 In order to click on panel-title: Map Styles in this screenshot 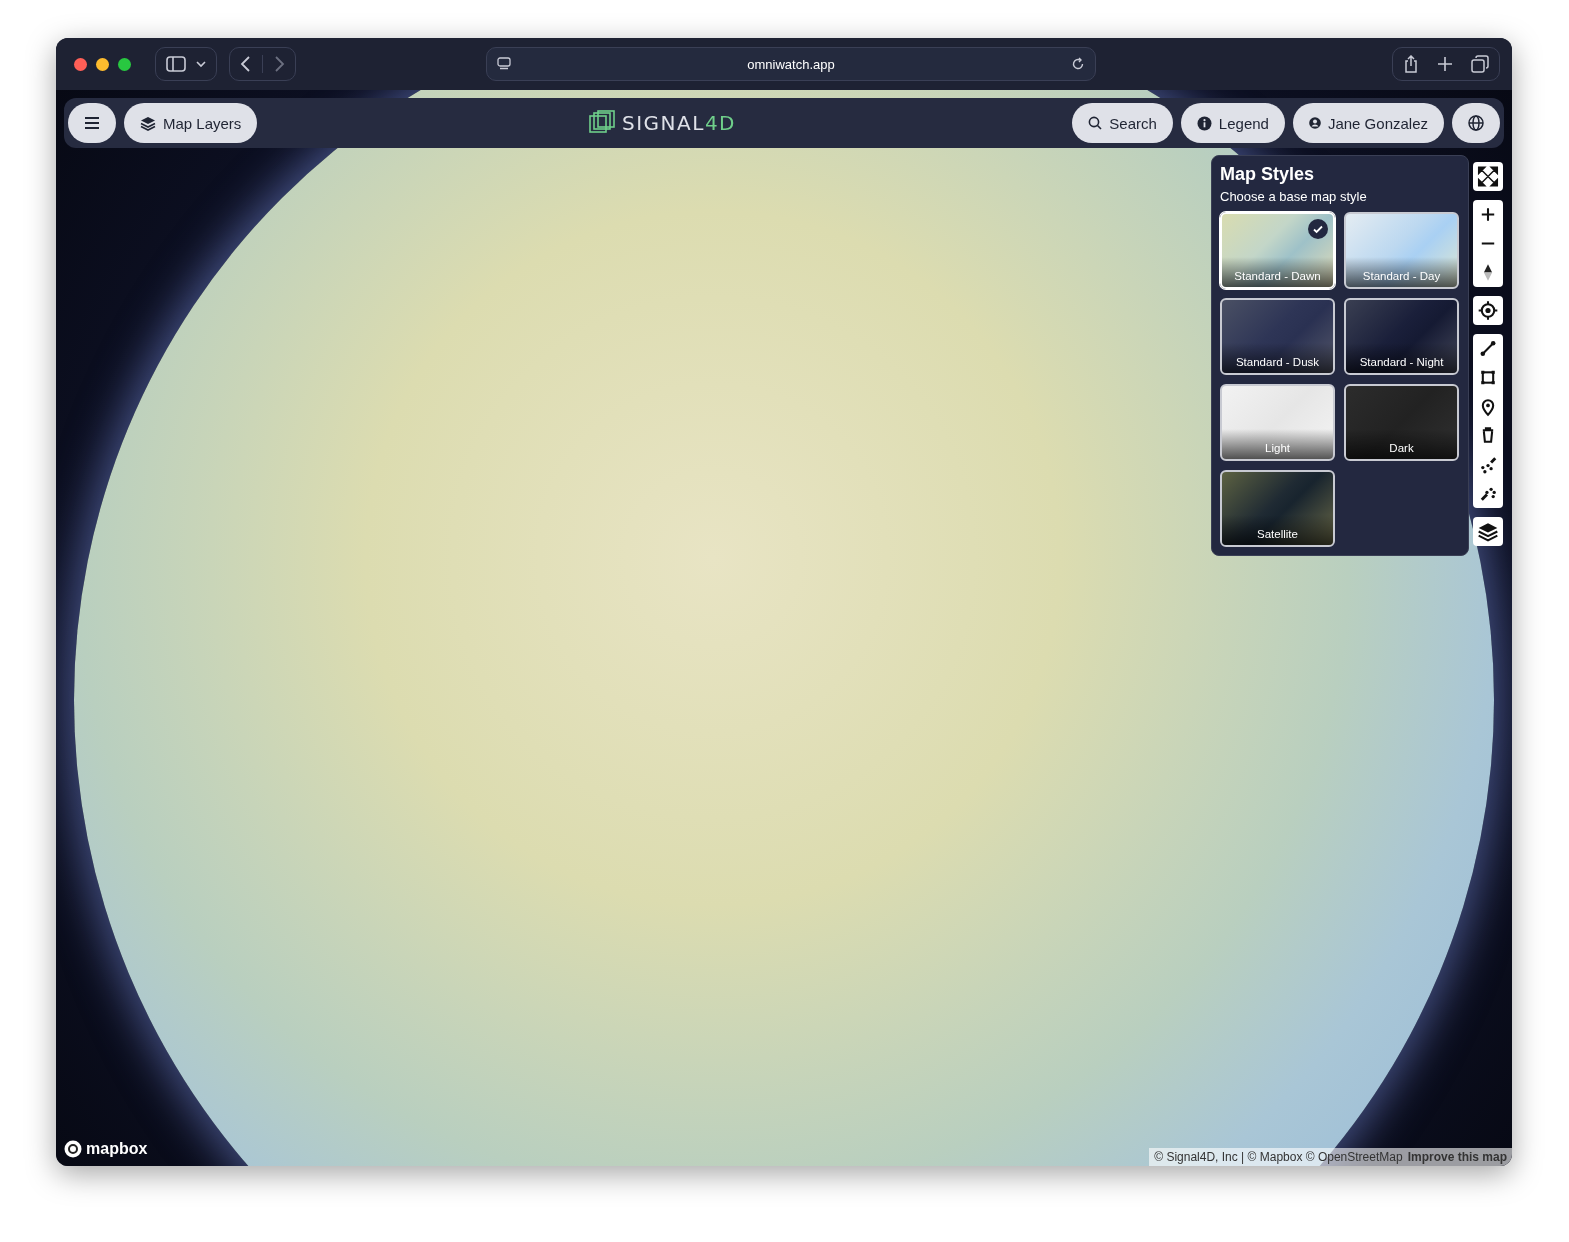, I will do `click(1268, 174)`.